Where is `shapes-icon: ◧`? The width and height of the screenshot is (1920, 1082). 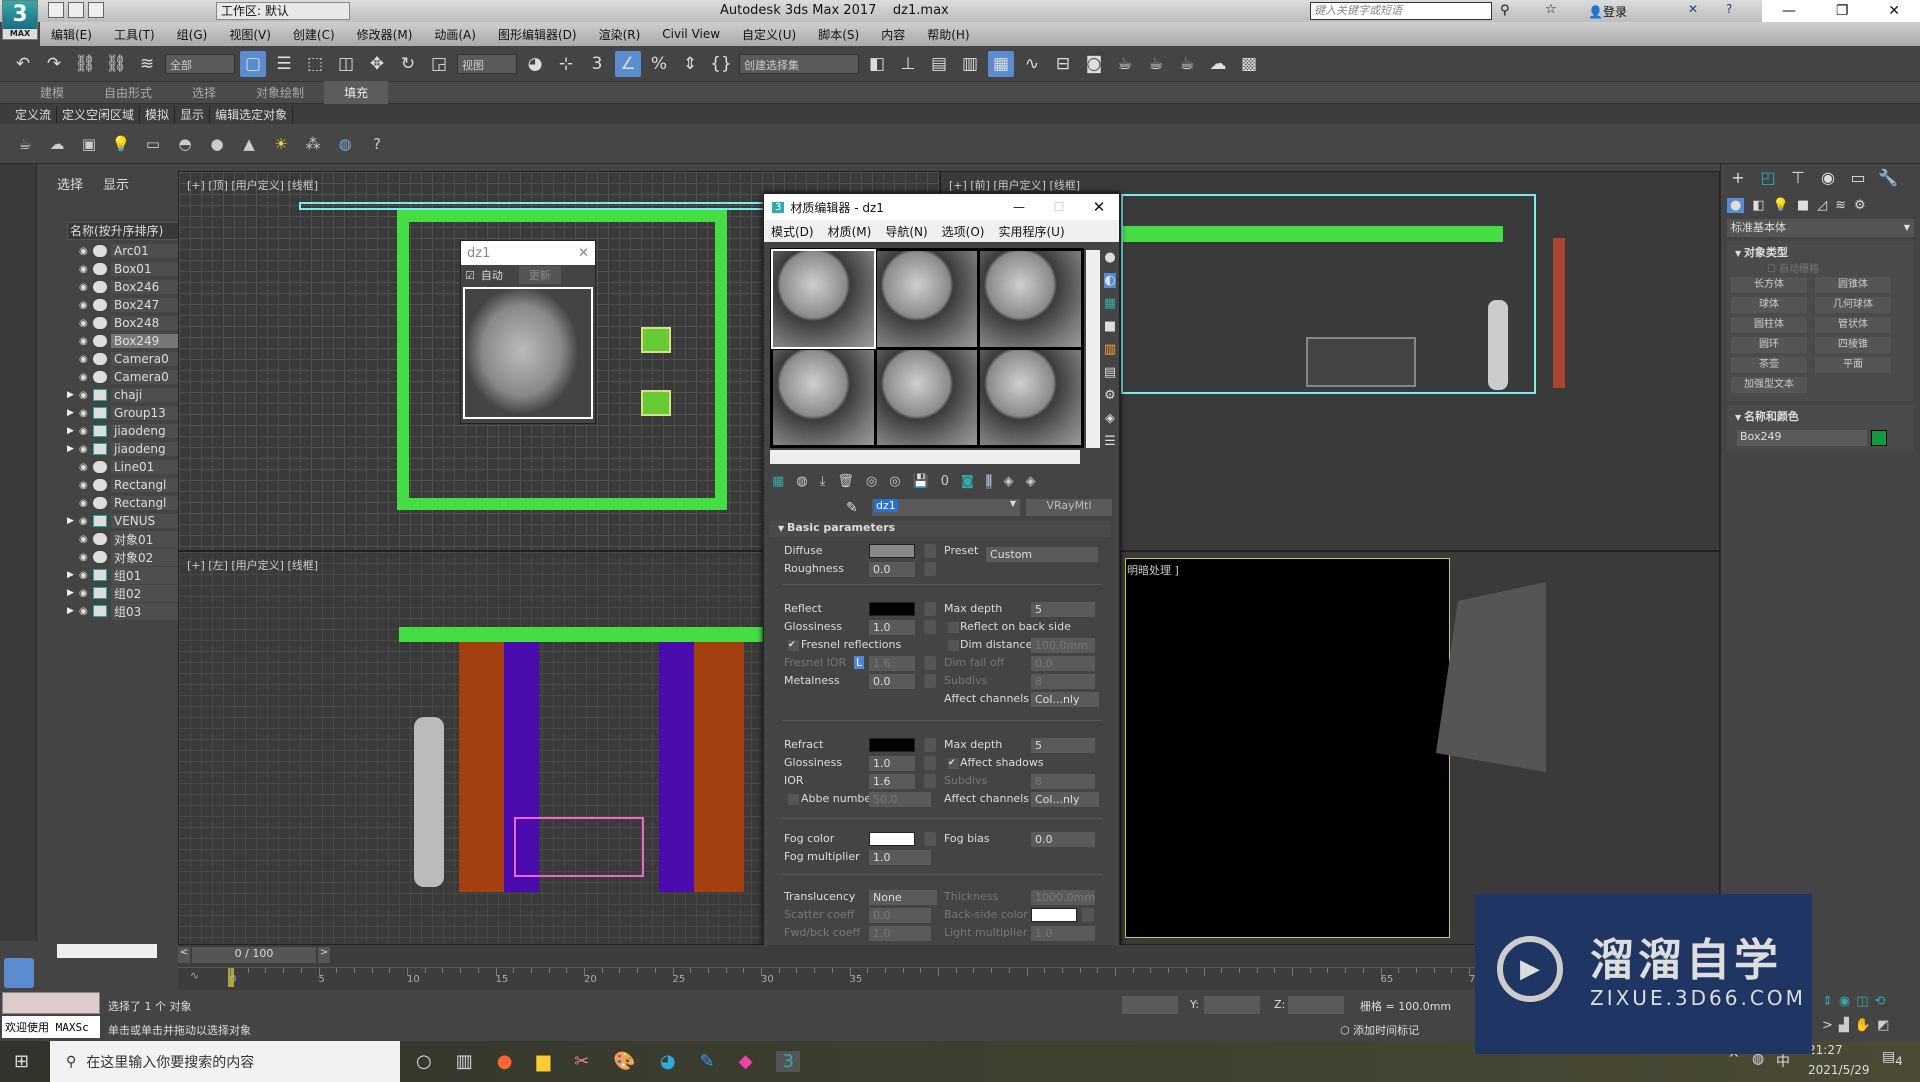 shapes-icon: ◧ is located at coordinates (1758, 205).